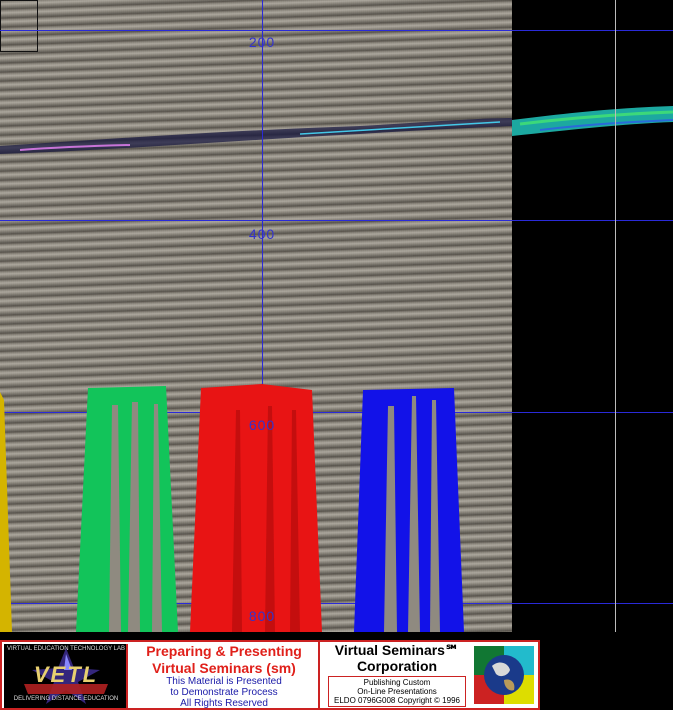 Image resolution: width=673 pixels, height=710 pixels. Describe the element at coordinates (224, 668) in the screenshot. I see `seminar-title-line2: Virtual Seminars (sm)` at that location.